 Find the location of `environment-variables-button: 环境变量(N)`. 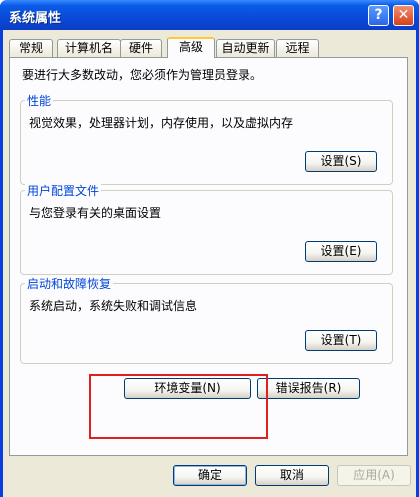

environment-variables-button: 环境变量(N) is located at coordinates (187, 388).